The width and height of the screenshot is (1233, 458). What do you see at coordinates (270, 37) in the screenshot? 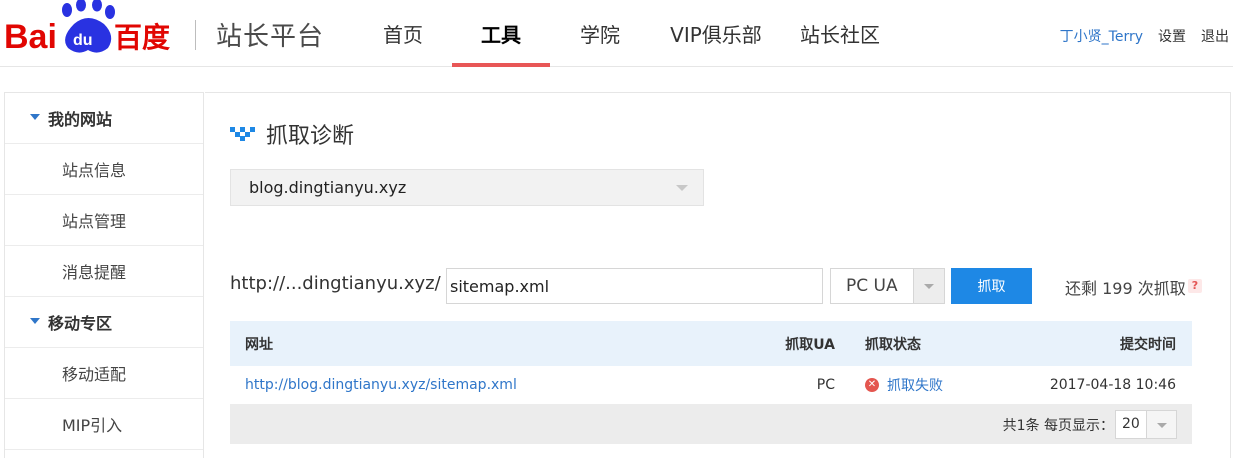
I see `platform-name: 站长平台` at bounding box center [270, 37].